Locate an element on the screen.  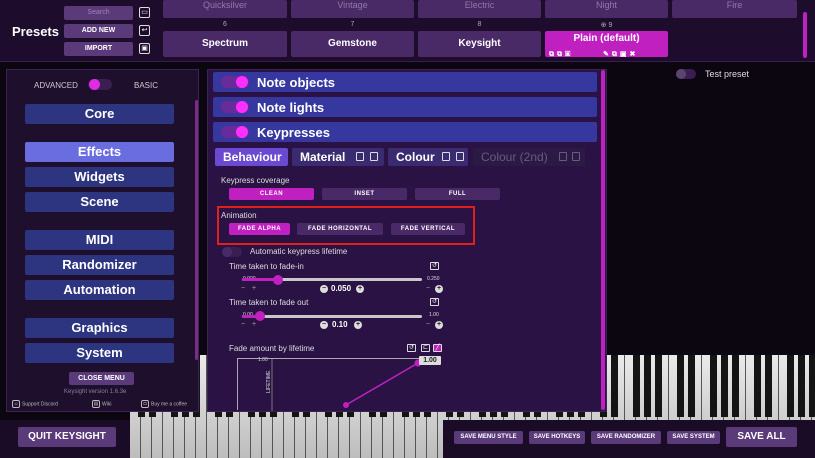
save-randomizer-button: SAVE RANDOMIZER is located at coordinates (626, 437).